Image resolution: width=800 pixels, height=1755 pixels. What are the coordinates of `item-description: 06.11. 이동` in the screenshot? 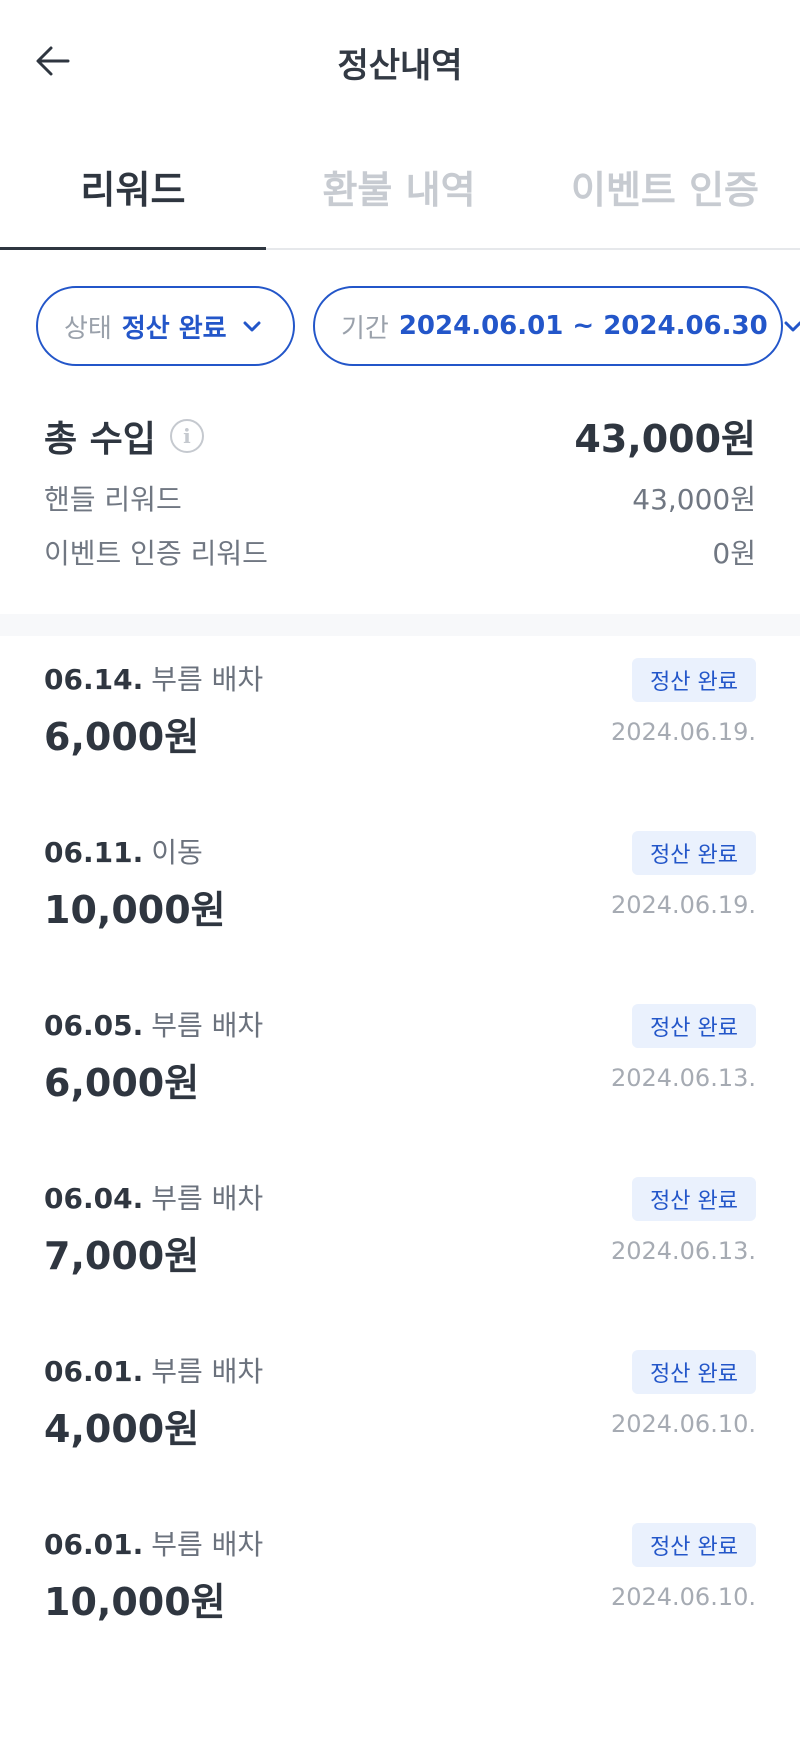 It's located at (123, 851).